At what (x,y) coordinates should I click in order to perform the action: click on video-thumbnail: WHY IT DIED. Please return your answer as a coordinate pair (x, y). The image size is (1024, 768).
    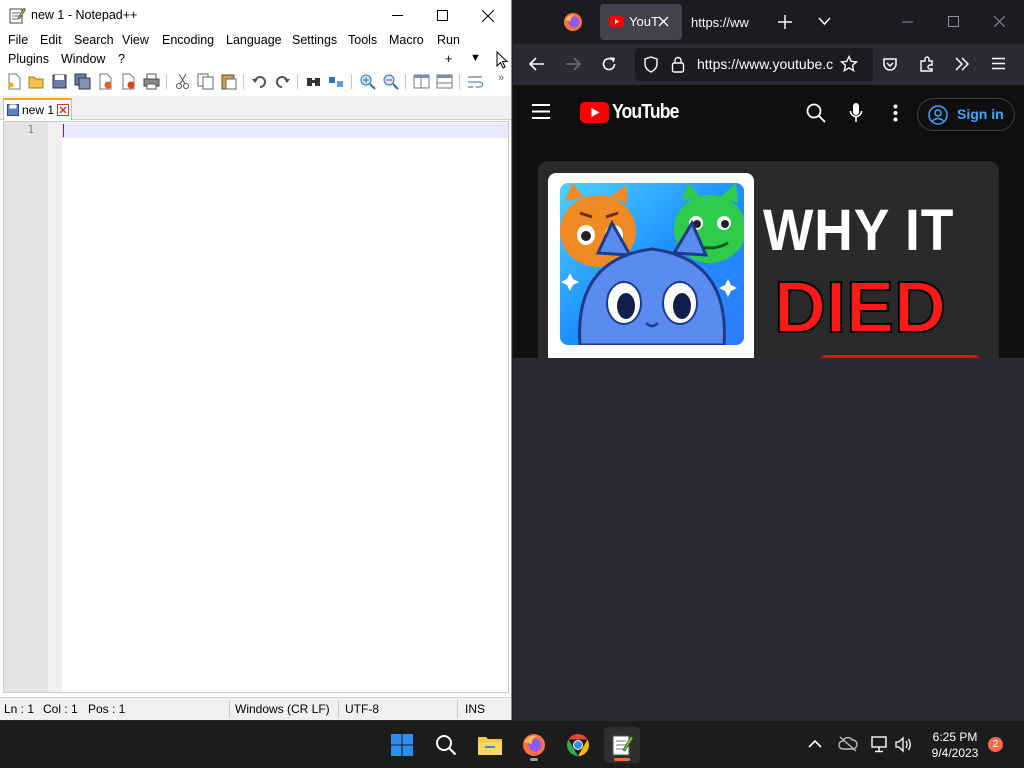
    Looking at the image, I should click on (768, 261).